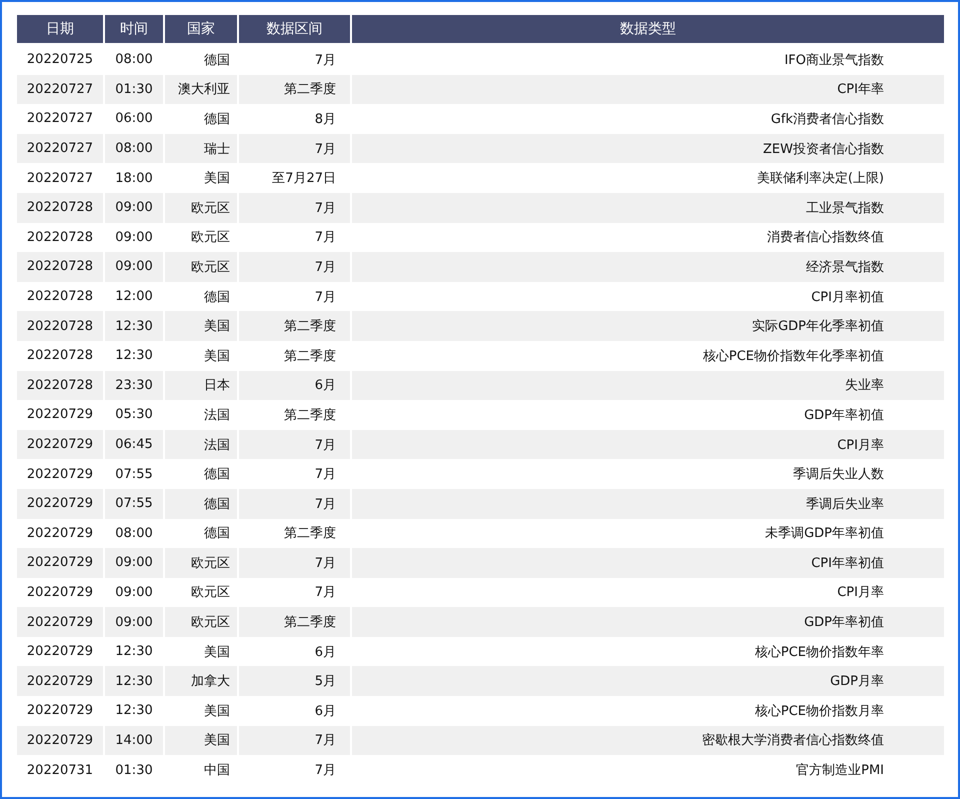  I want to click on table-cell: 08:00, so click(134, 149).